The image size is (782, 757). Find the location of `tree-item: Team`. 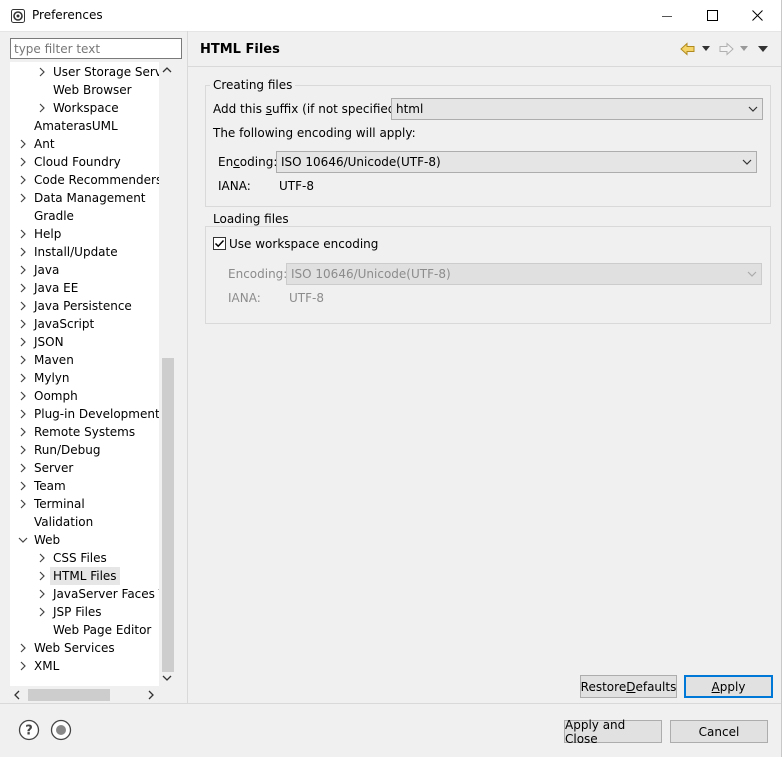

tree-item: Team is located at coordinates (85, 486).